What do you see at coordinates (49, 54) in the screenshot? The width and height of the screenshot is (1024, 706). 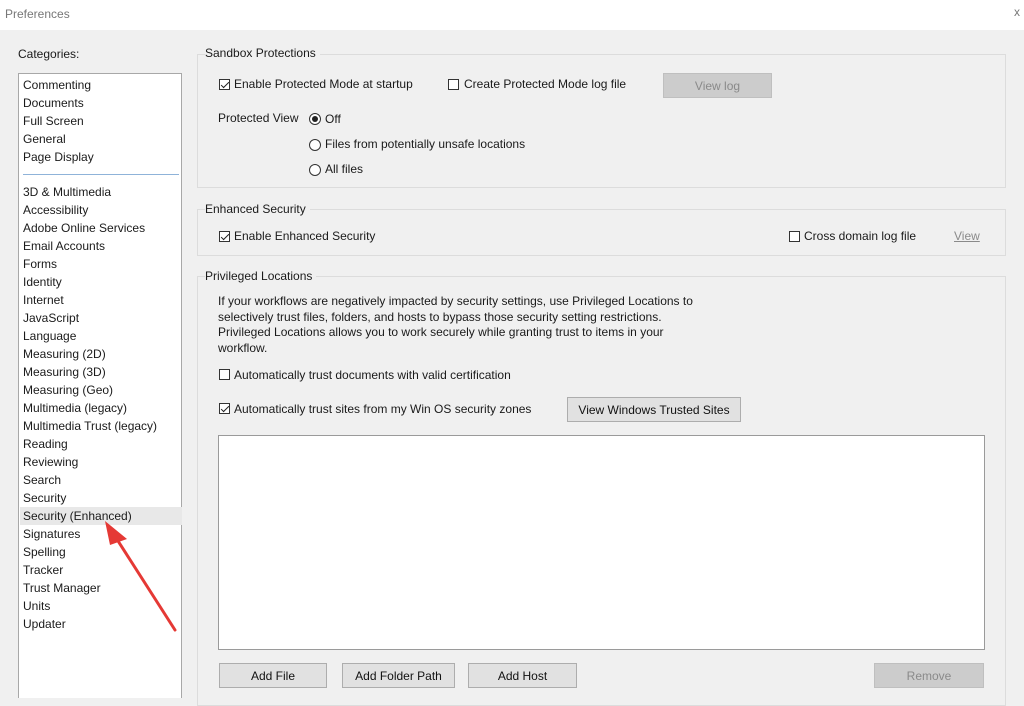 I see `categories-label: Categories:` at bounding box center [49, 54].